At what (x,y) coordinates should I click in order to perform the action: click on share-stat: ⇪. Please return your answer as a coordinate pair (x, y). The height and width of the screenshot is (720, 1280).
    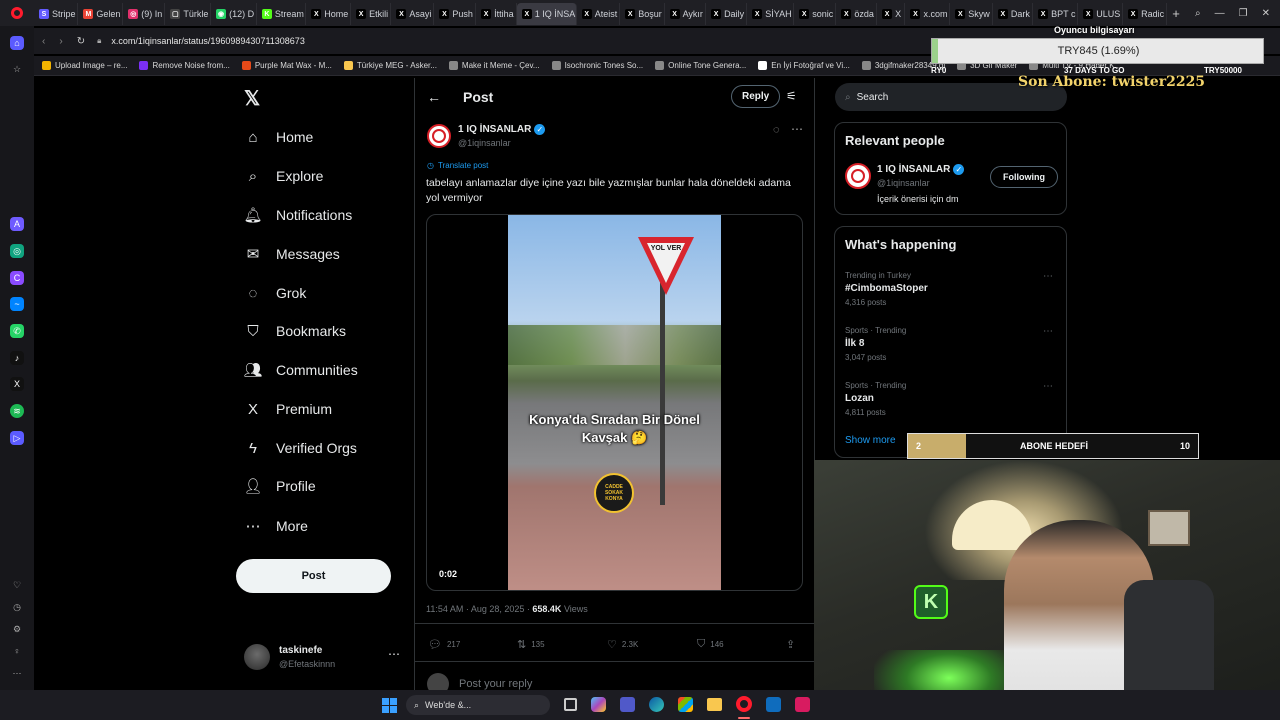
    Looking at the image, I should click on (790, 644).